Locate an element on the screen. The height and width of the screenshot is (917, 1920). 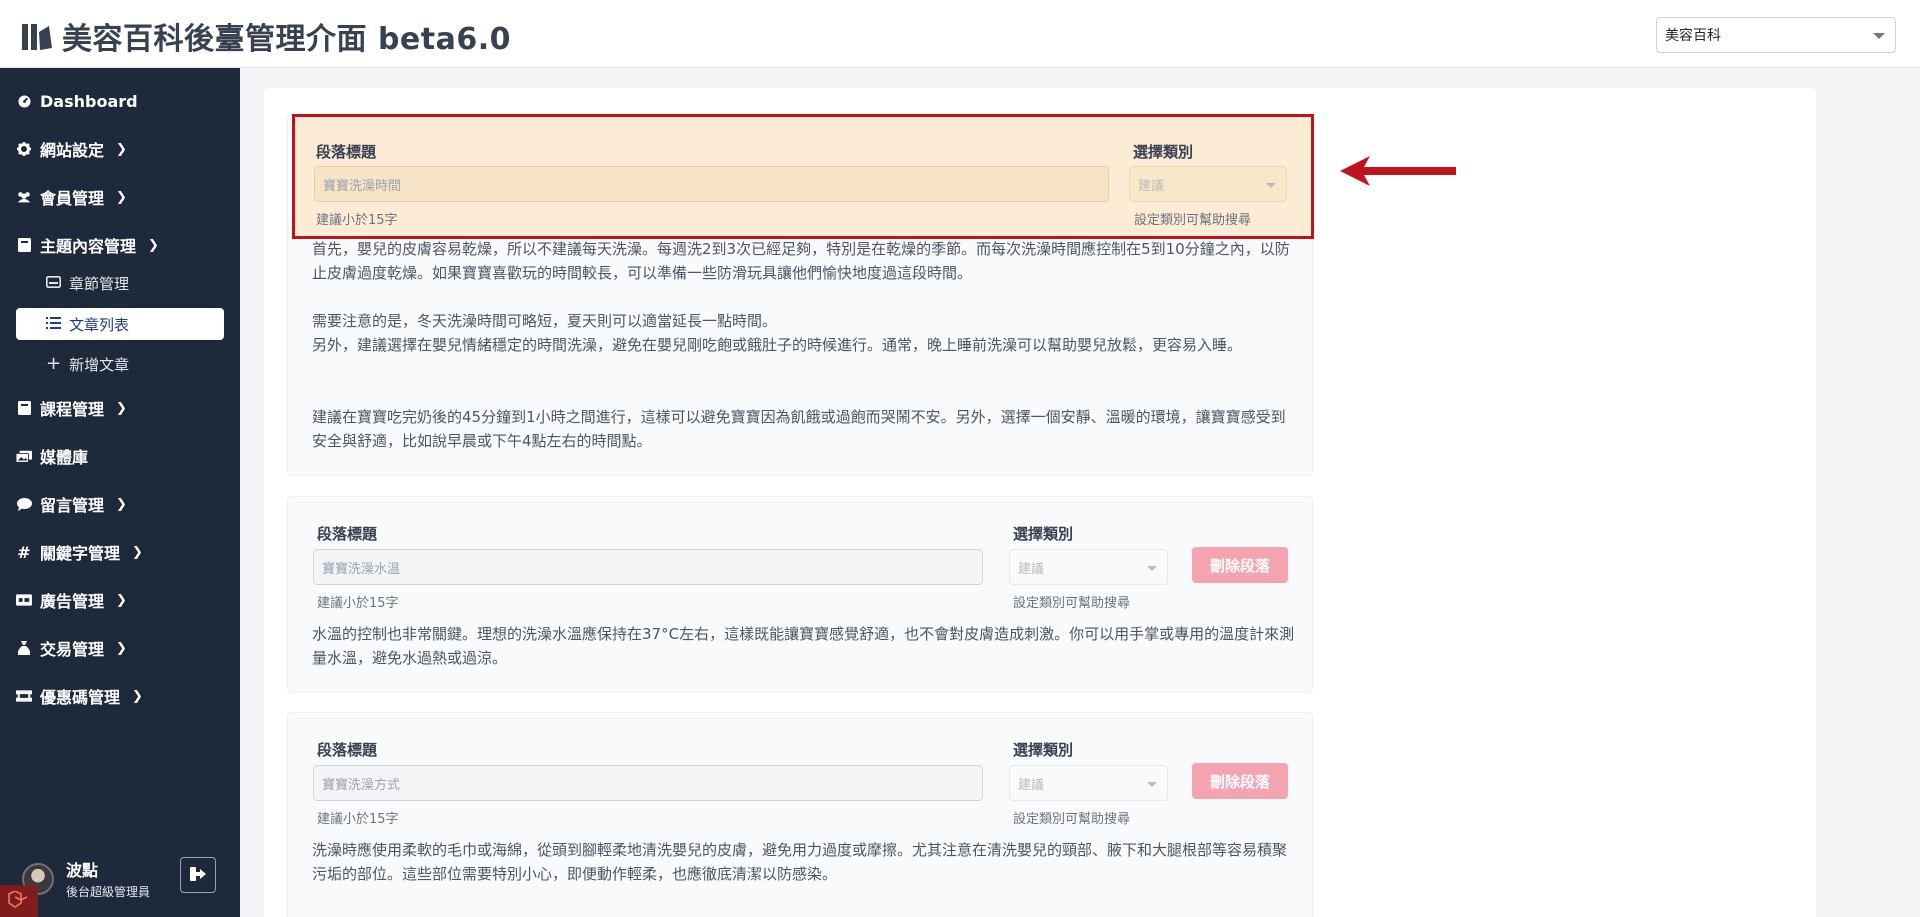
user-name: 波點 is located at coordinates (82, 870).